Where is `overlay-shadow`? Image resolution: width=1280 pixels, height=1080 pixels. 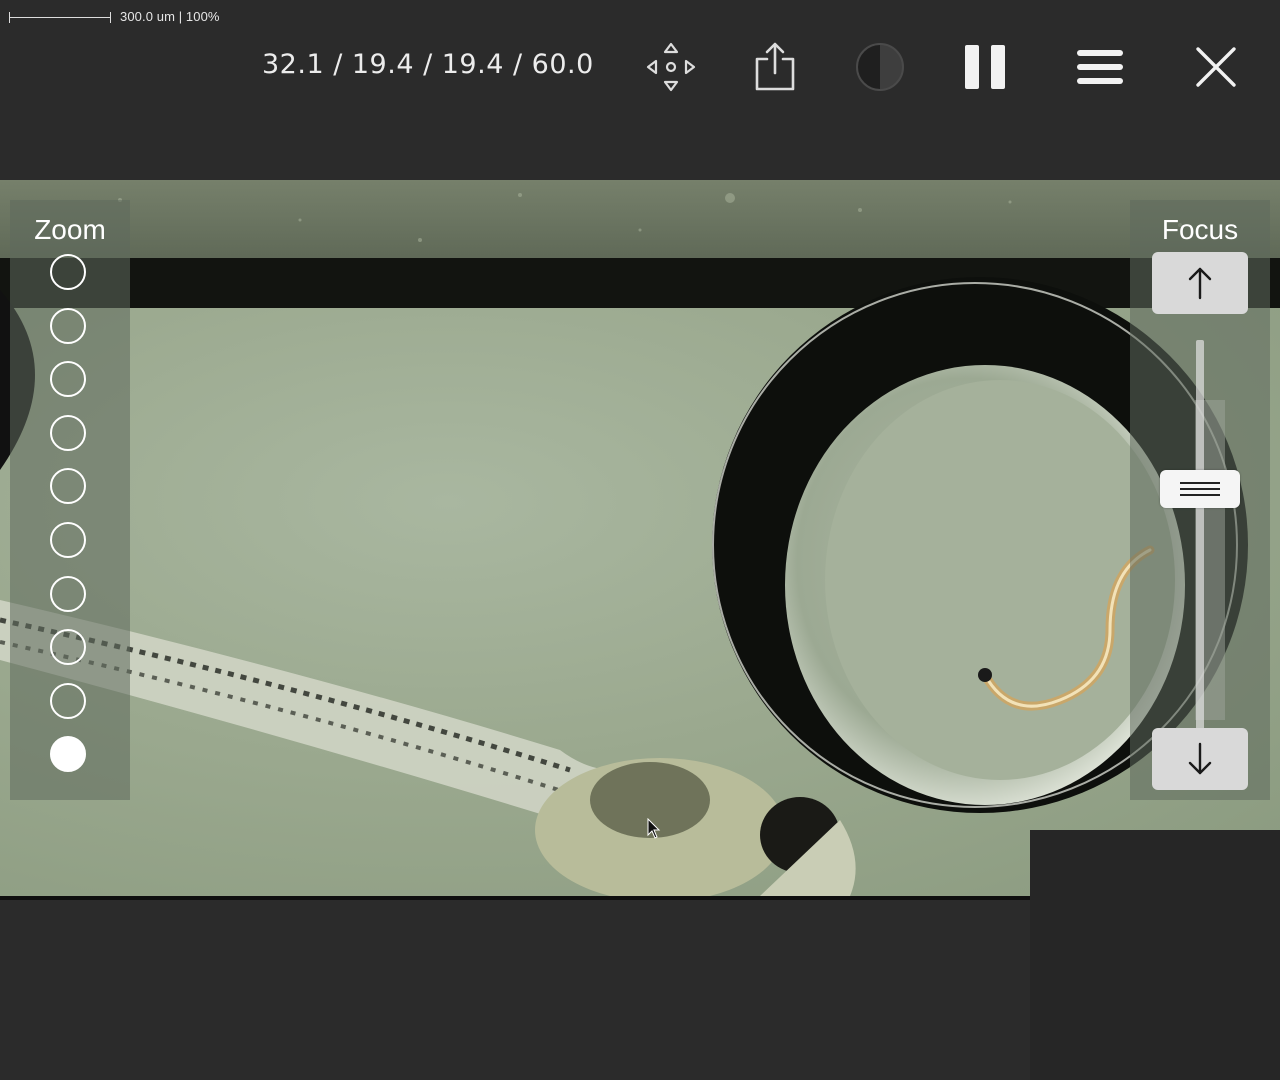
overlay-shadow is located at coordinates (1155, 955).